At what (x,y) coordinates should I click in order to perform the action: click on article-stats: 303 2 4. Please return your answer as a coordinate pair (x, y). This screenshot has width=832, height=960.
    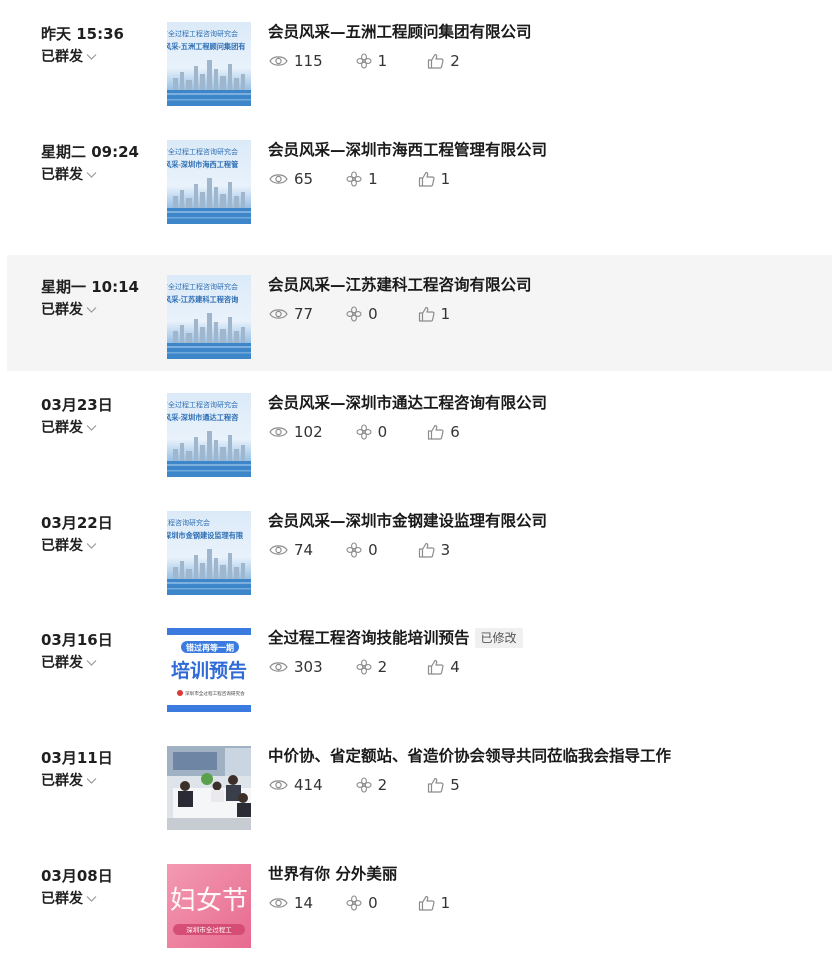
    Looking at the image, I should click on (364, 667).